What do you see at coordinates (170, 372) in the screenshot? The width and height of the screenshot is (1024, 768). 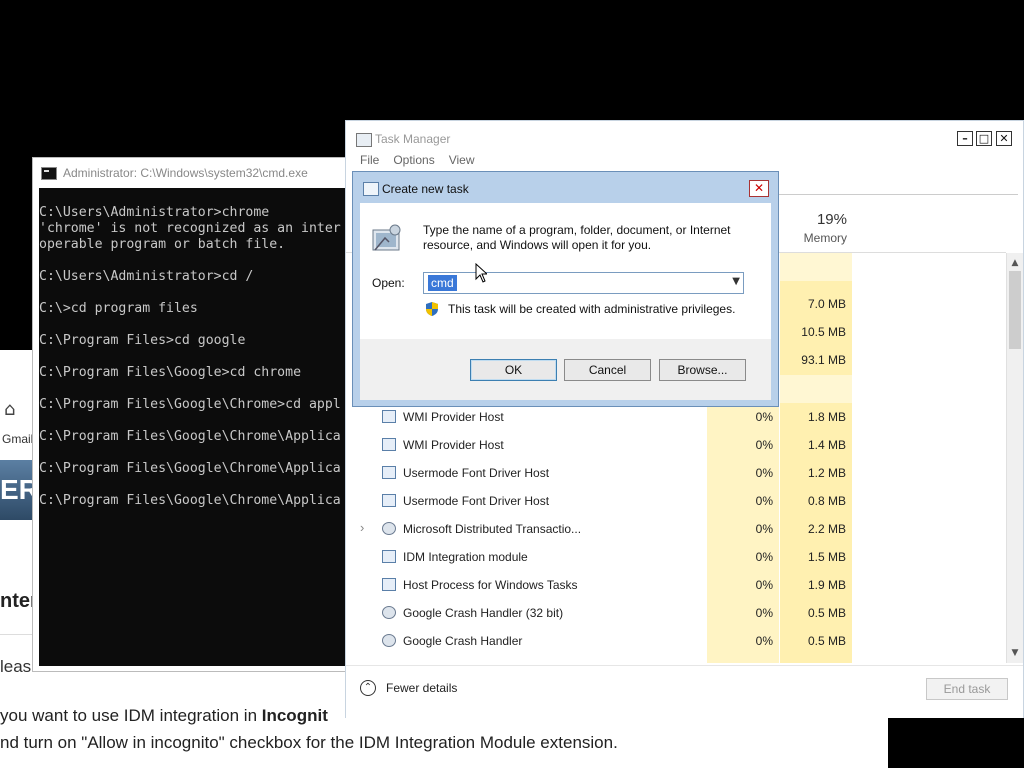 I see `cmd-line: C:\Program Files\Google>cd chrome` at bounding box center [170, 372].